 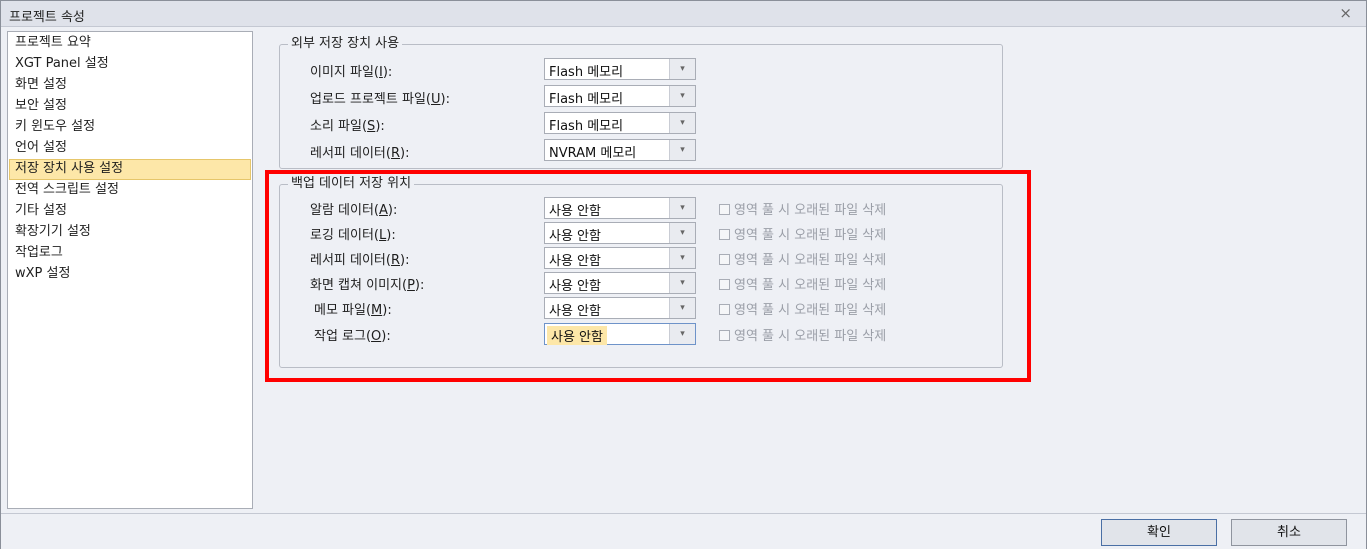 What do you see at coordinates (347, 126) in the screenshot?
I see `sound-file-label: 소리 파일(S):` at bounding box center [347, 126].